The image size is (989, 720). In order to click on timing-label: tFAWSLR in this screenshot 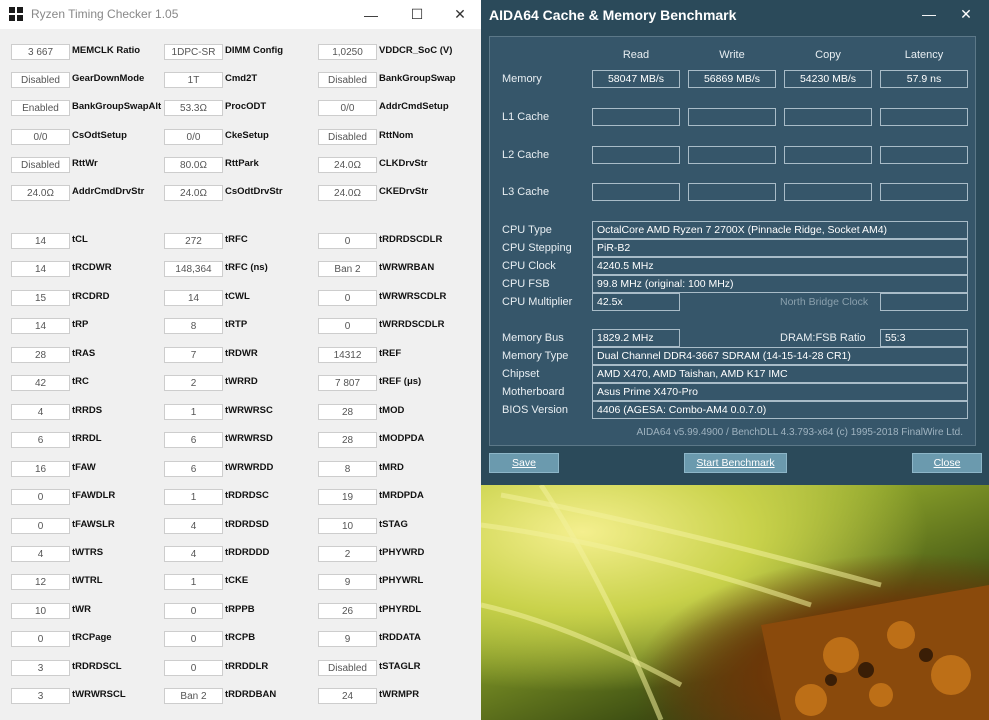, I will do `click(93, 524)`.